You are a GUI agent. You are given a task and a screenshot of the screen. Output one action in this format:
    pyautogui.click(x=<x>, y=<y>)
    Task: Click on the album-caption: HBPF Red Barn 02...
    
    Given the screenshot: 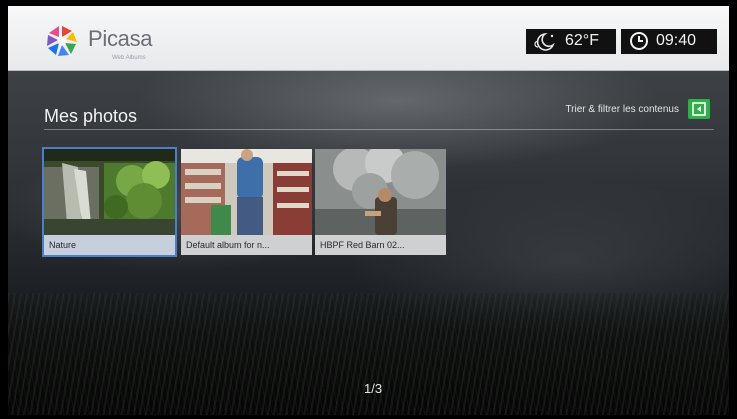 What is the action you would take?
    pyautogui.click(x=380, y=245)
    